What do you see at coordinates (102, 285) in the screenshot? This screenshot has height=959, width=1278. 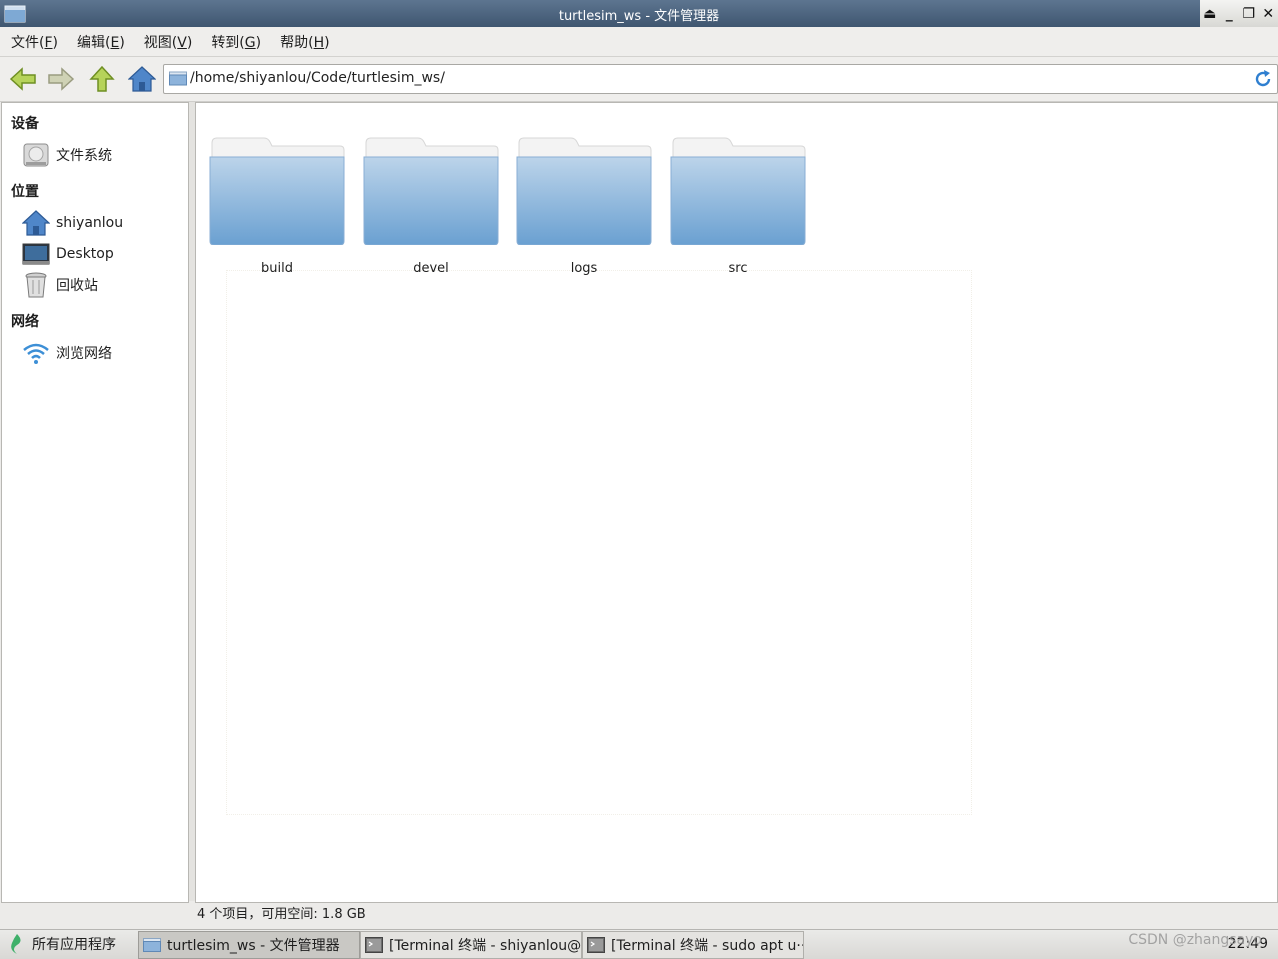 I see `sidebar-item-trash: 回收站` at bounding box center [102, 285].